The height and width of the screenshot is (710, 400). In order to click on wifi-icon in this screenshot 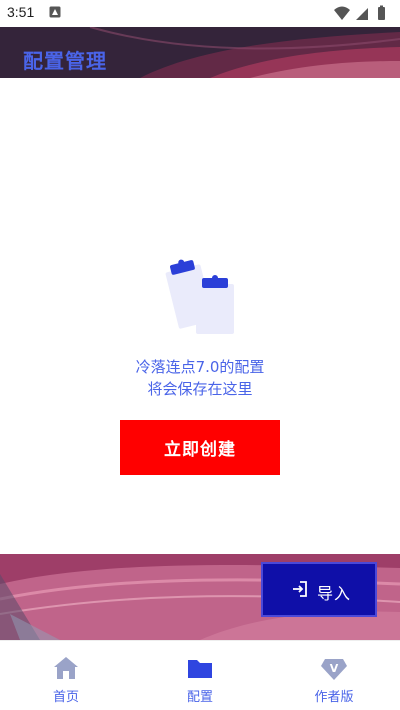, I will do `click(342, 13)`.